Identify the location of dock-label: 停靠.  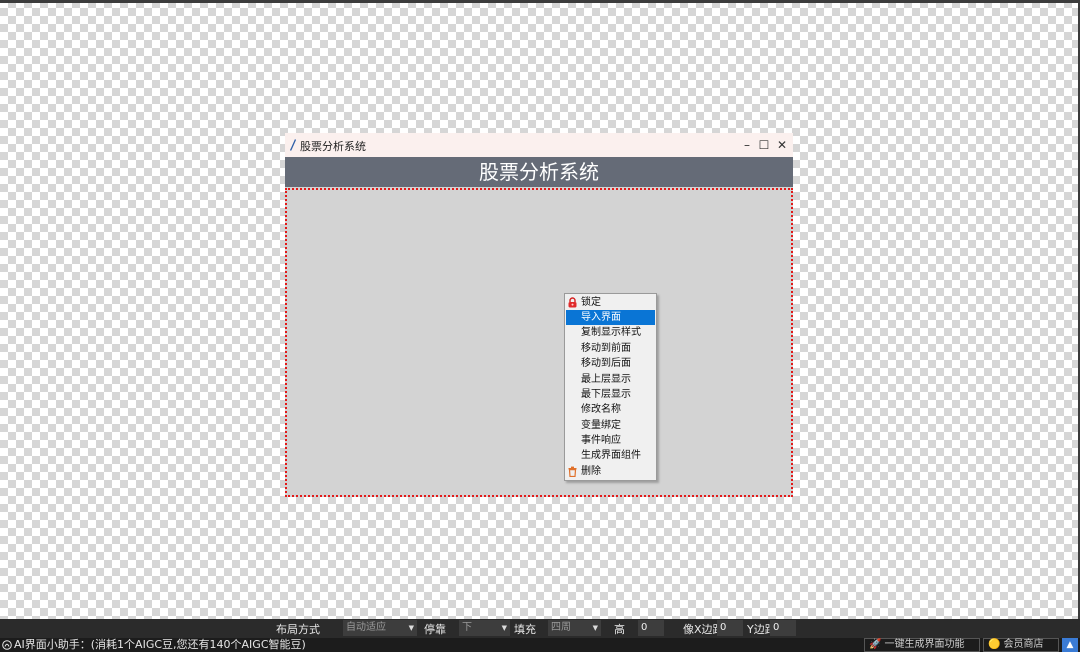
(435, 629).